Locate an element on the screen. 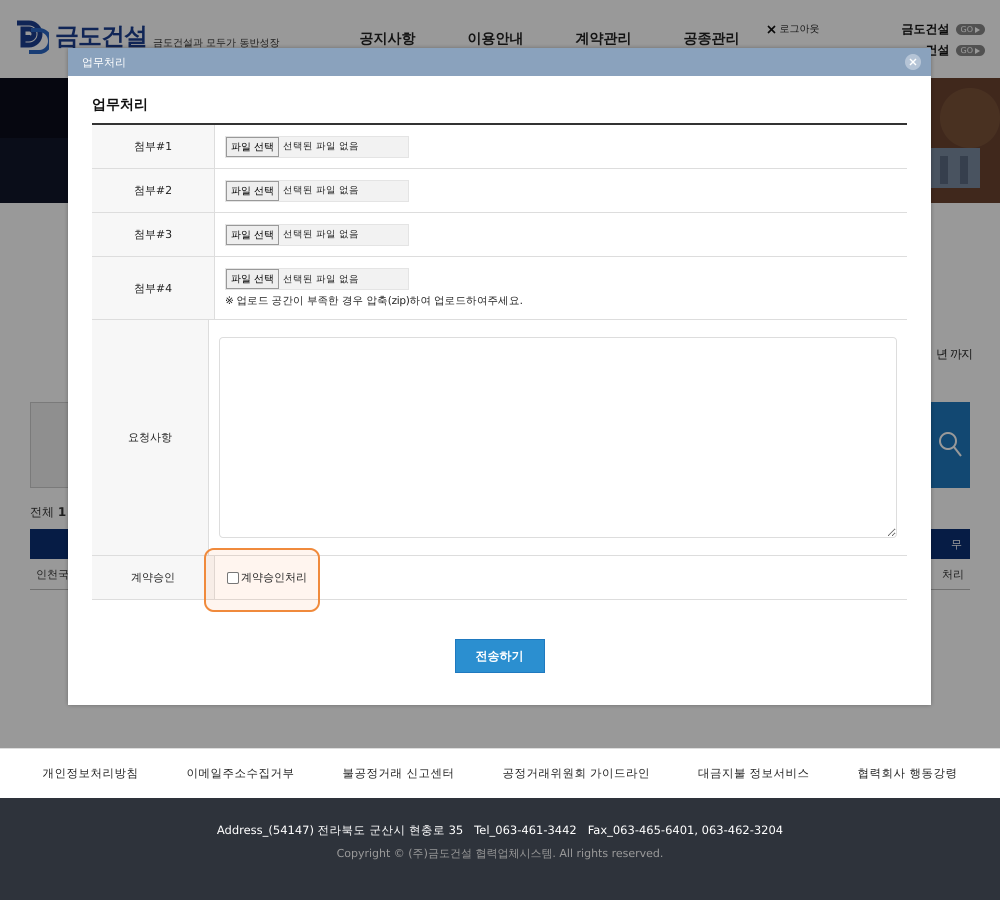 This screenshot has width=1000, height=900. field-label: 첨부#1 is located at coordinates (153, 146).